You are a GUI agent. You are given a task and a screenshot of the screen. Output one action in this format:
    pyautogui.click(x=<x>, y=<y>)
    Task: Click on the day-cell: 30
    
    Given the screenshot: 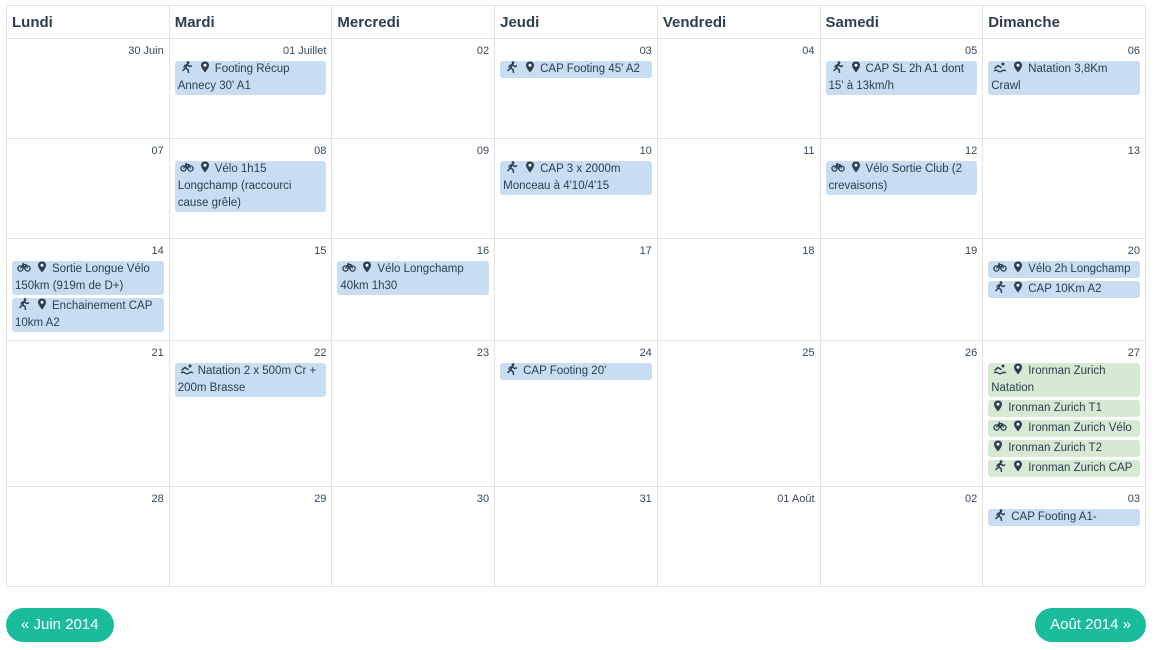 What is the action you would take?
    pyautogui.click(x=413, y=536)
    